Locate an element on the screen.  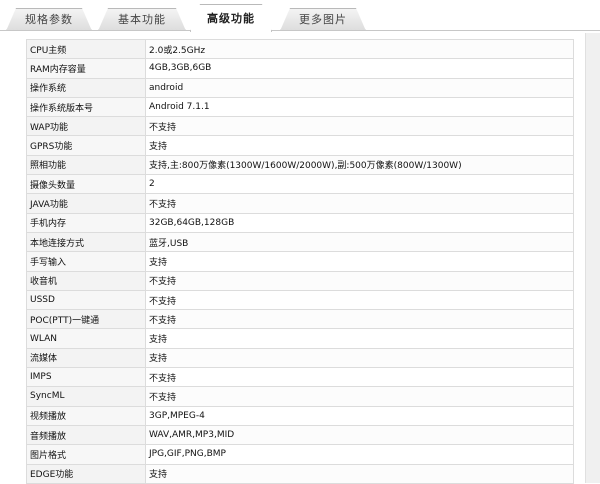
table-row: 操作系统 android is located at coordinates (300, 87).